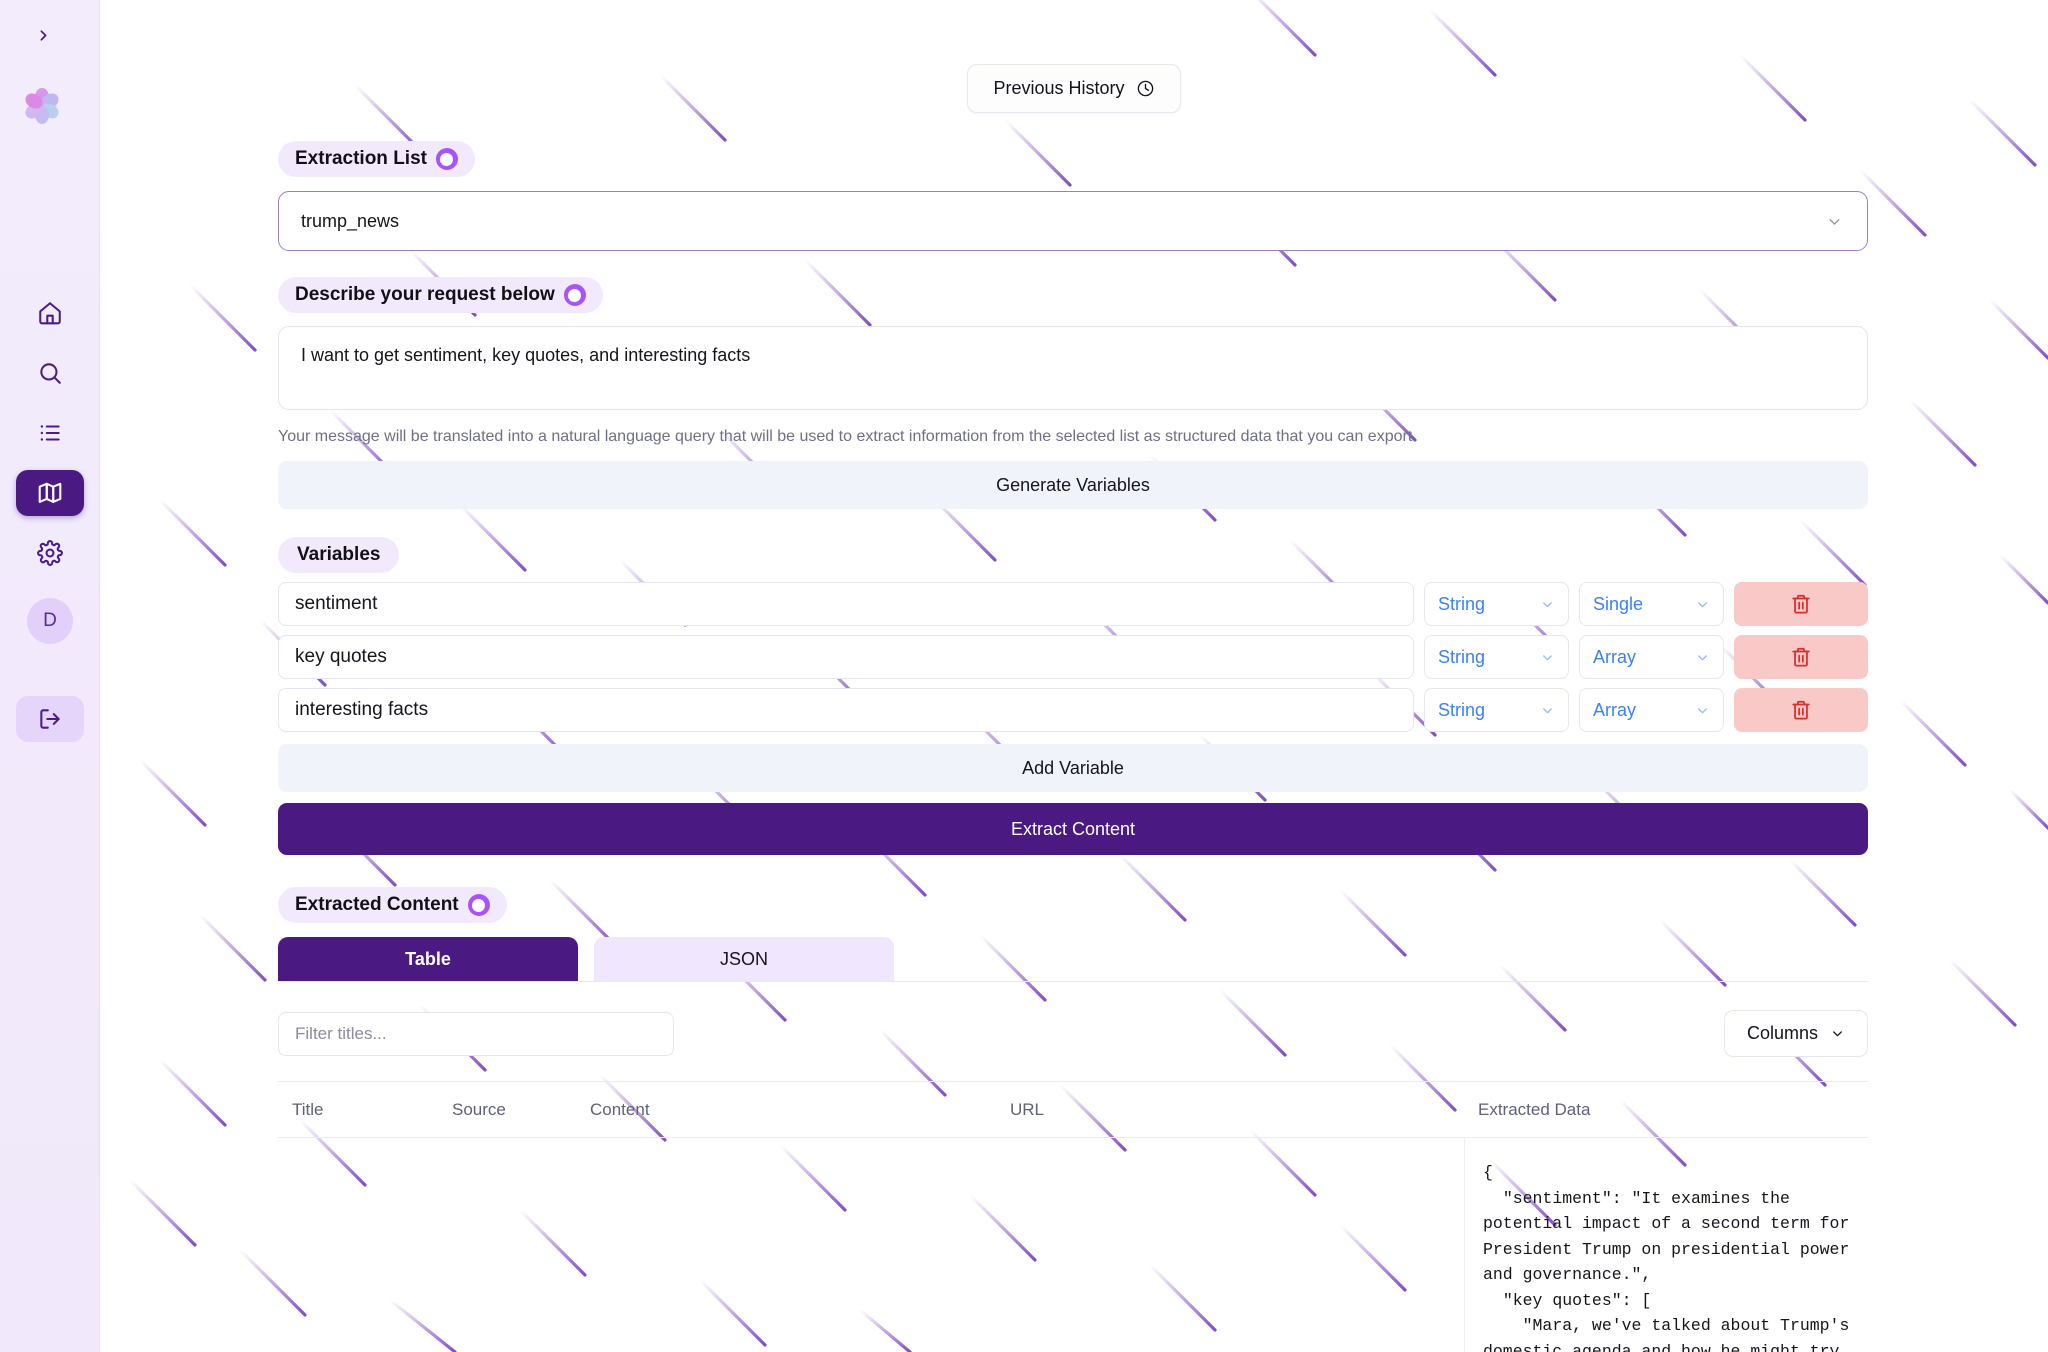  What do you see at coordinates (1073, 221) in the screenshot?
I see `extraction-list-select: trump_news` at bounding box center [1073, 221].